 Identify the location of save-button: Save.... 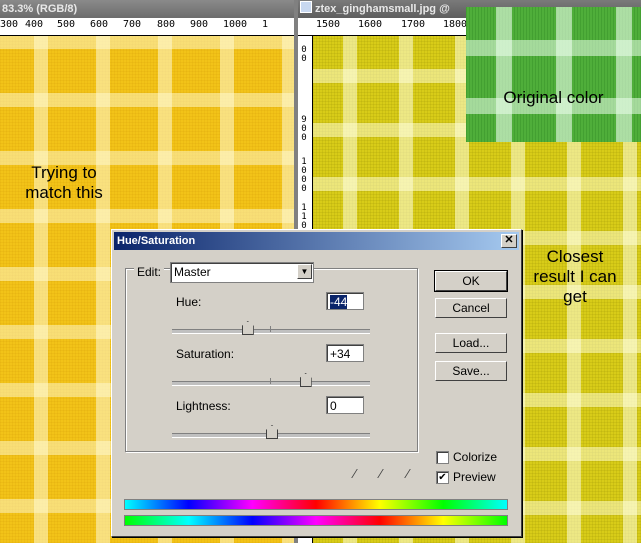
(471, 371).